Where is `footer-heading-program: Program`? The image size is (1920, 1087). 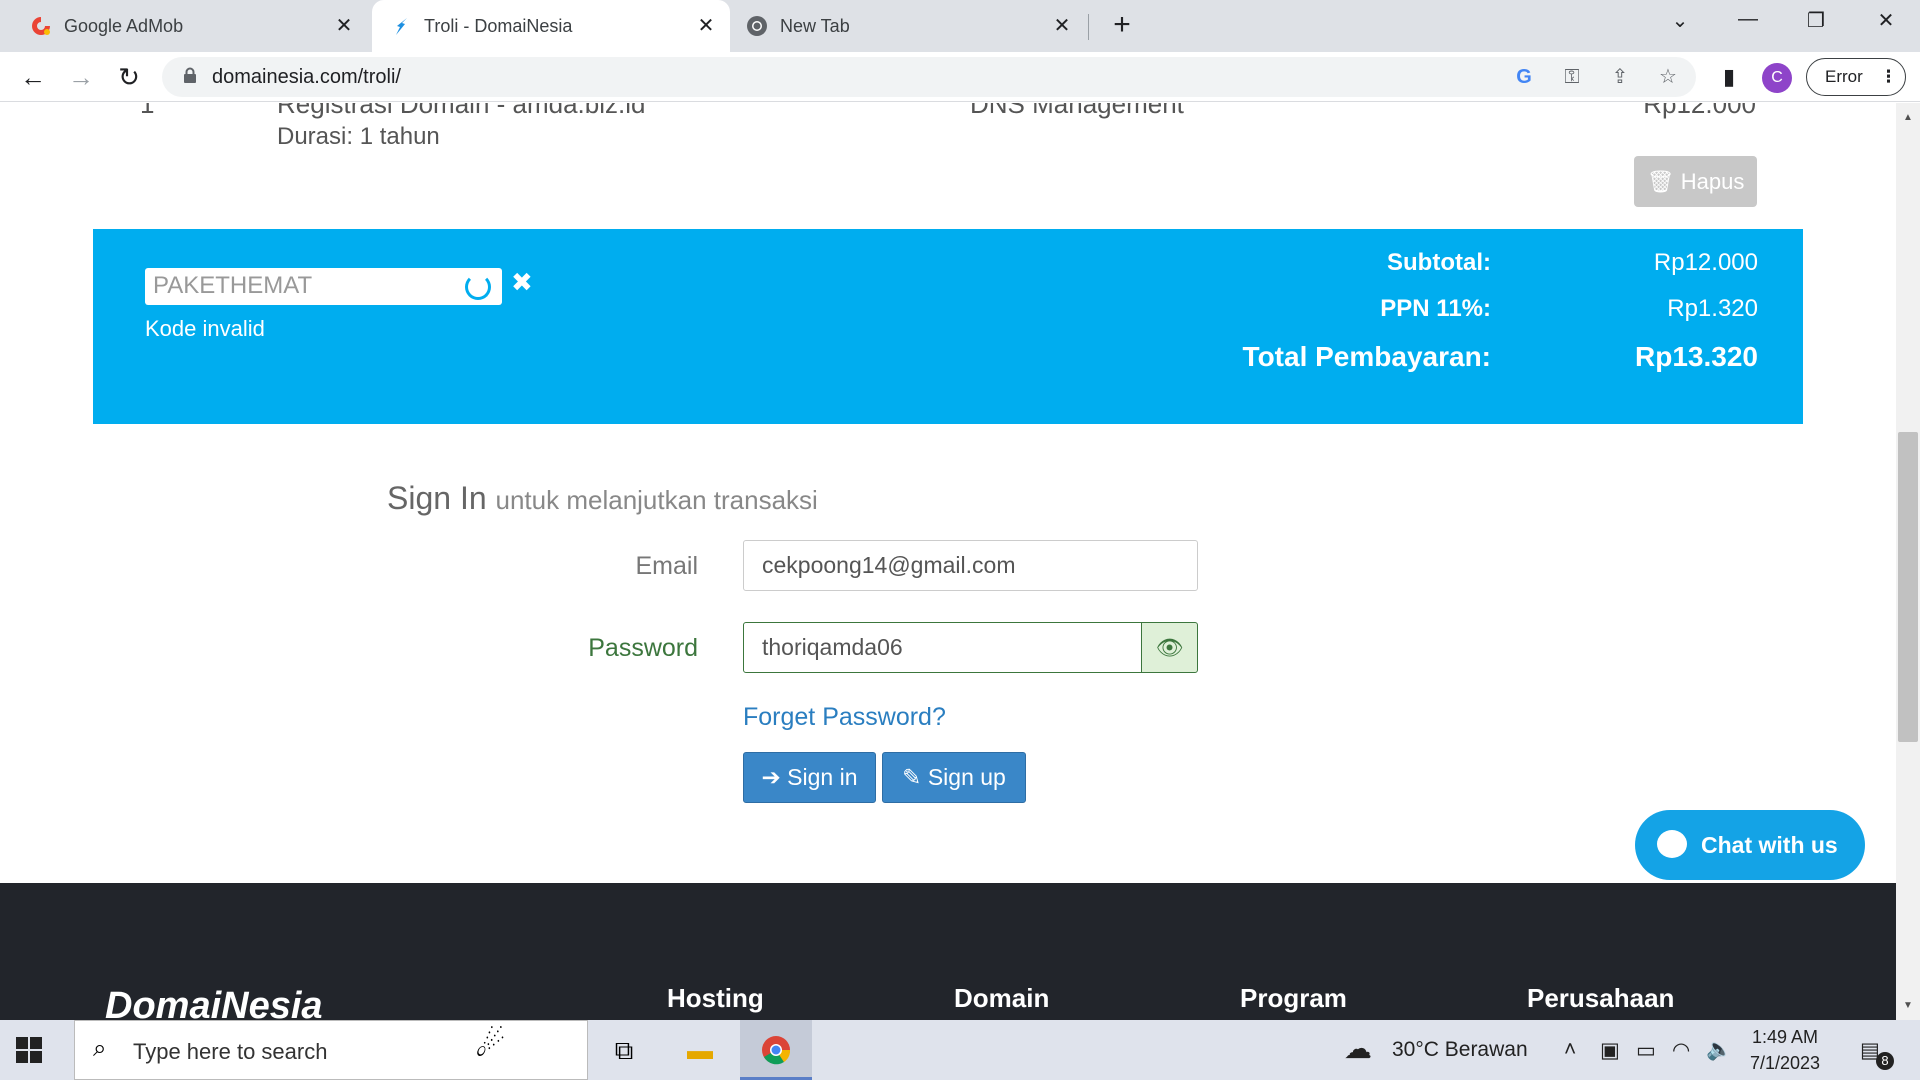
footer-heading-program: Program is located at coordinates (1293, 998).